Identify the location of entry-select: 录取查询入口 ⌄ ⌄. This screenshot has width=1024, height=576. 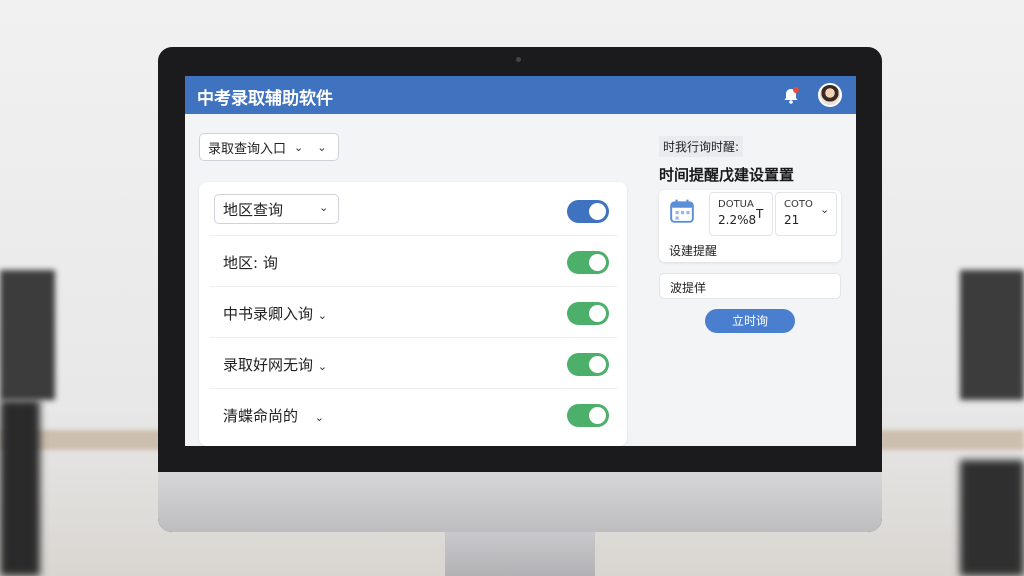
(269, 147).